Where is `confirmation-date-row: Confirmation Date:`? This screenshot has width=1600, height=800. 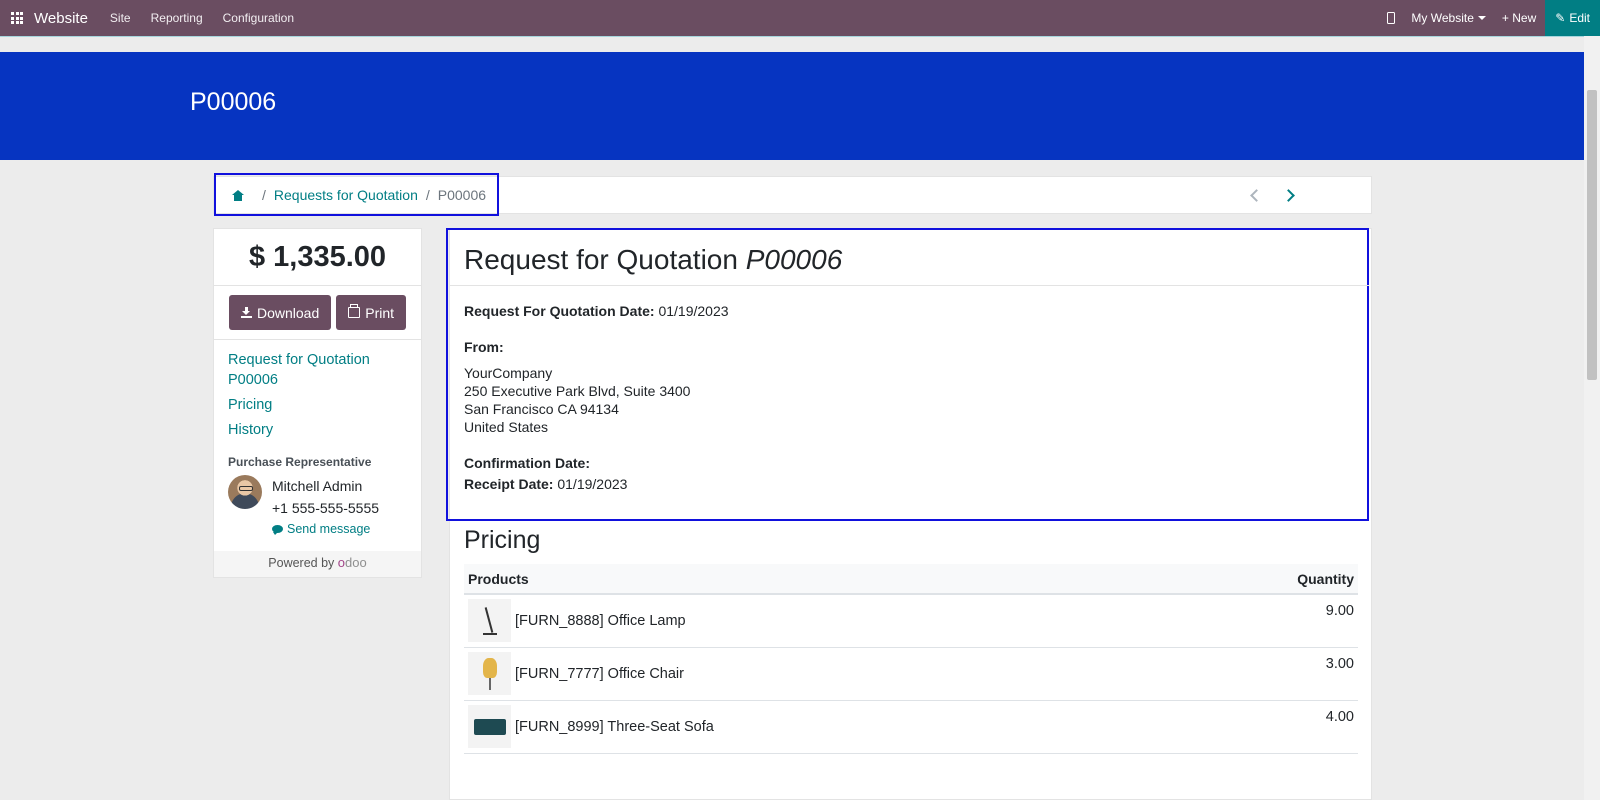
confirmation-date-row: Confirmation Date: is located at coordinates (527, 463).